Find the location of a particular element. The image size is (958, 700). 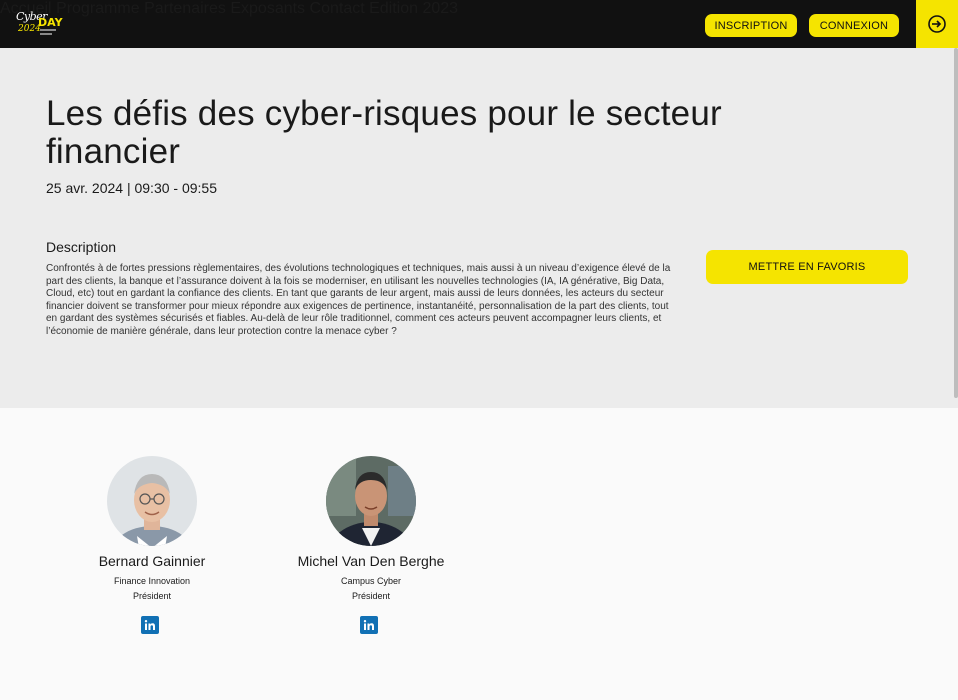

logo-year-text: 2024 is located at coordinates (29, 29).